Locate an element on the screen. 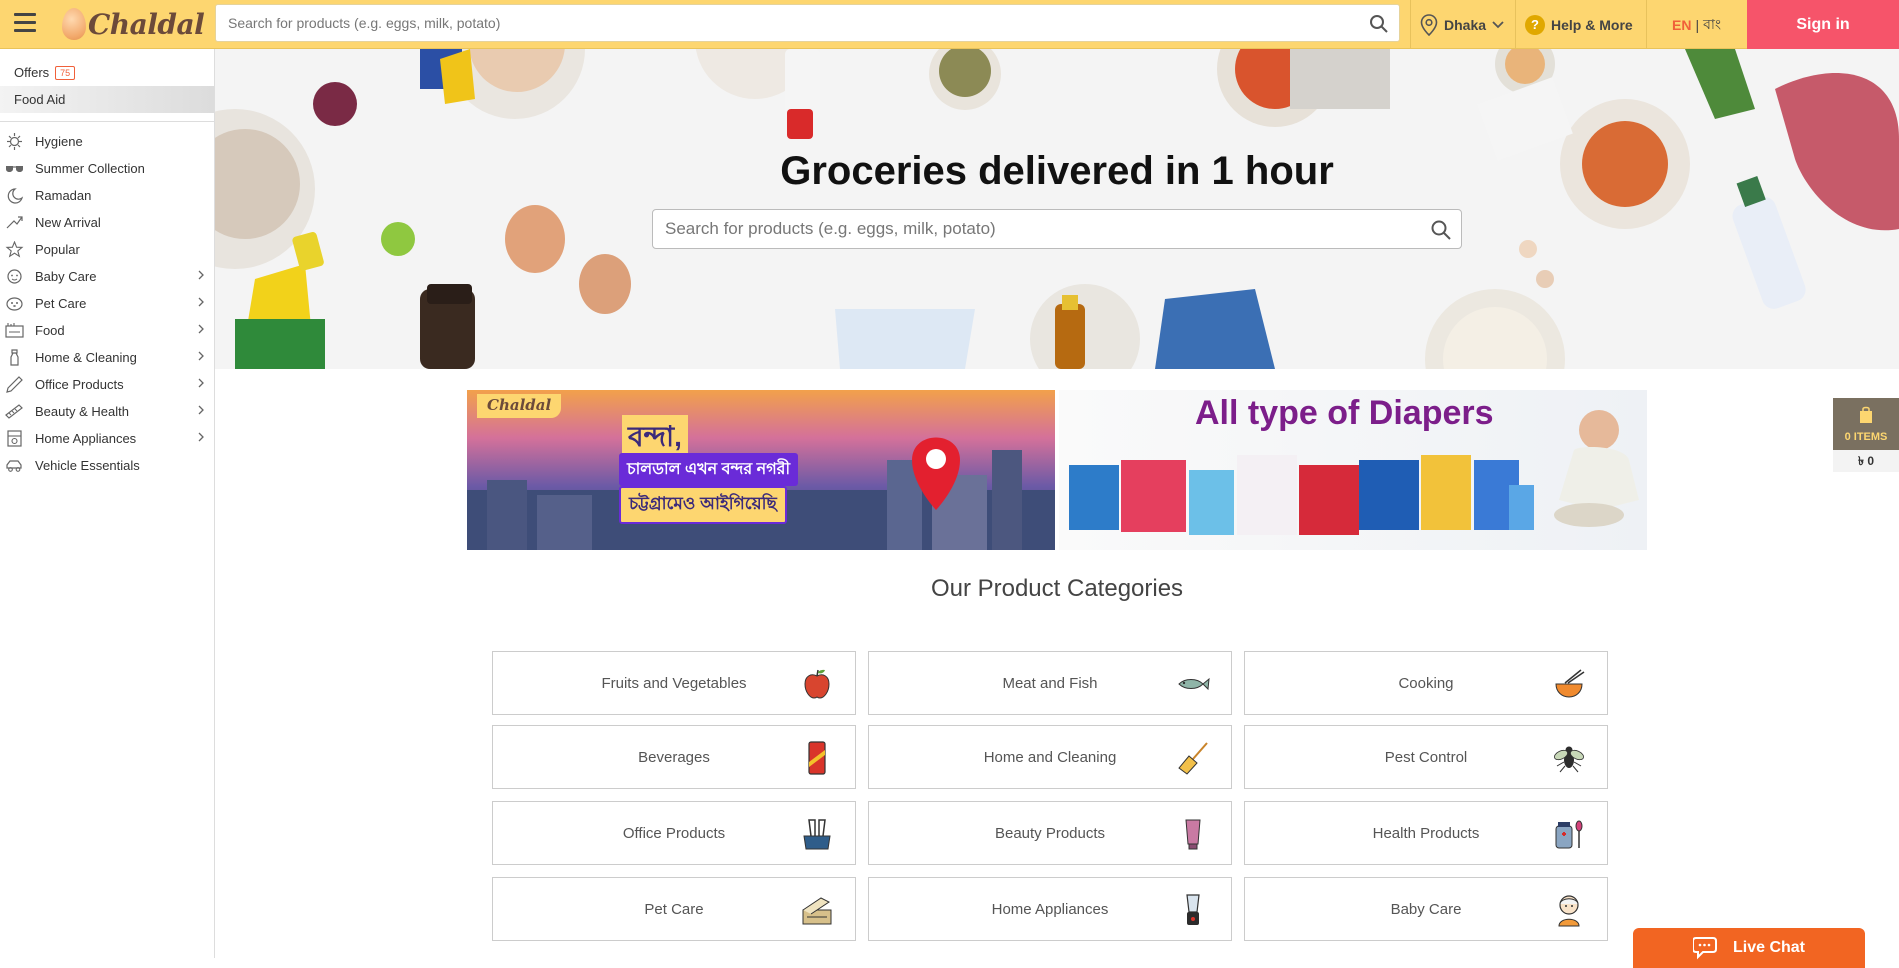 Image resolution: width=1899 pixels, height=968 pixels. ramadan-icon is located at coordinates (15, 196).